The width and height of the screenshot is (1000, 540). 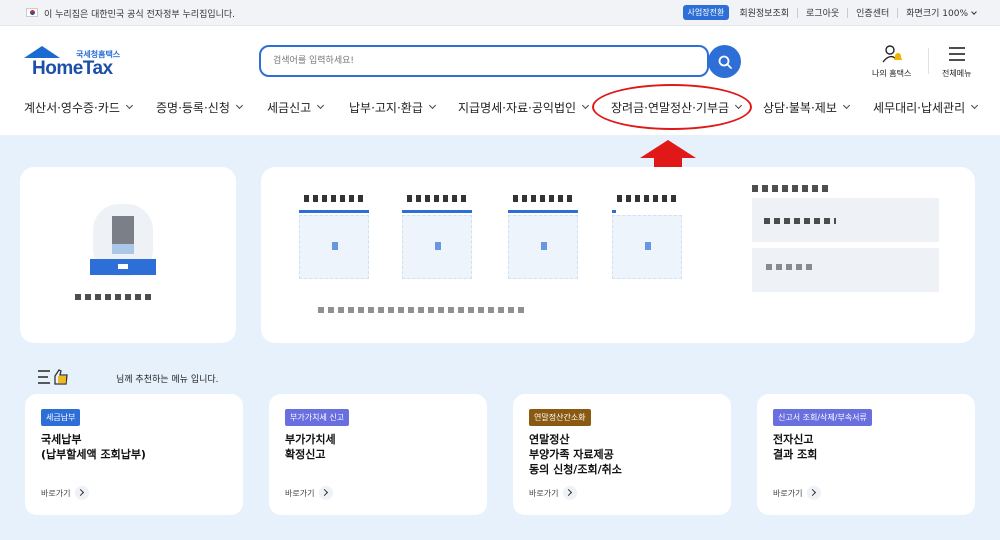 I want to click on menu-card-vat: 부가가치세 신고 부가가치세 확정신고 바로가기, so click(x=378, y=454).